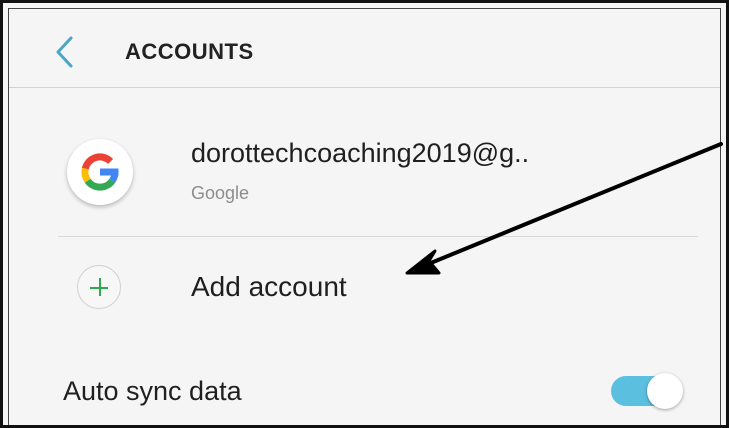 The height and width of the screenshot is (428, 729). I want to click on header-divider, so click(364, 87).